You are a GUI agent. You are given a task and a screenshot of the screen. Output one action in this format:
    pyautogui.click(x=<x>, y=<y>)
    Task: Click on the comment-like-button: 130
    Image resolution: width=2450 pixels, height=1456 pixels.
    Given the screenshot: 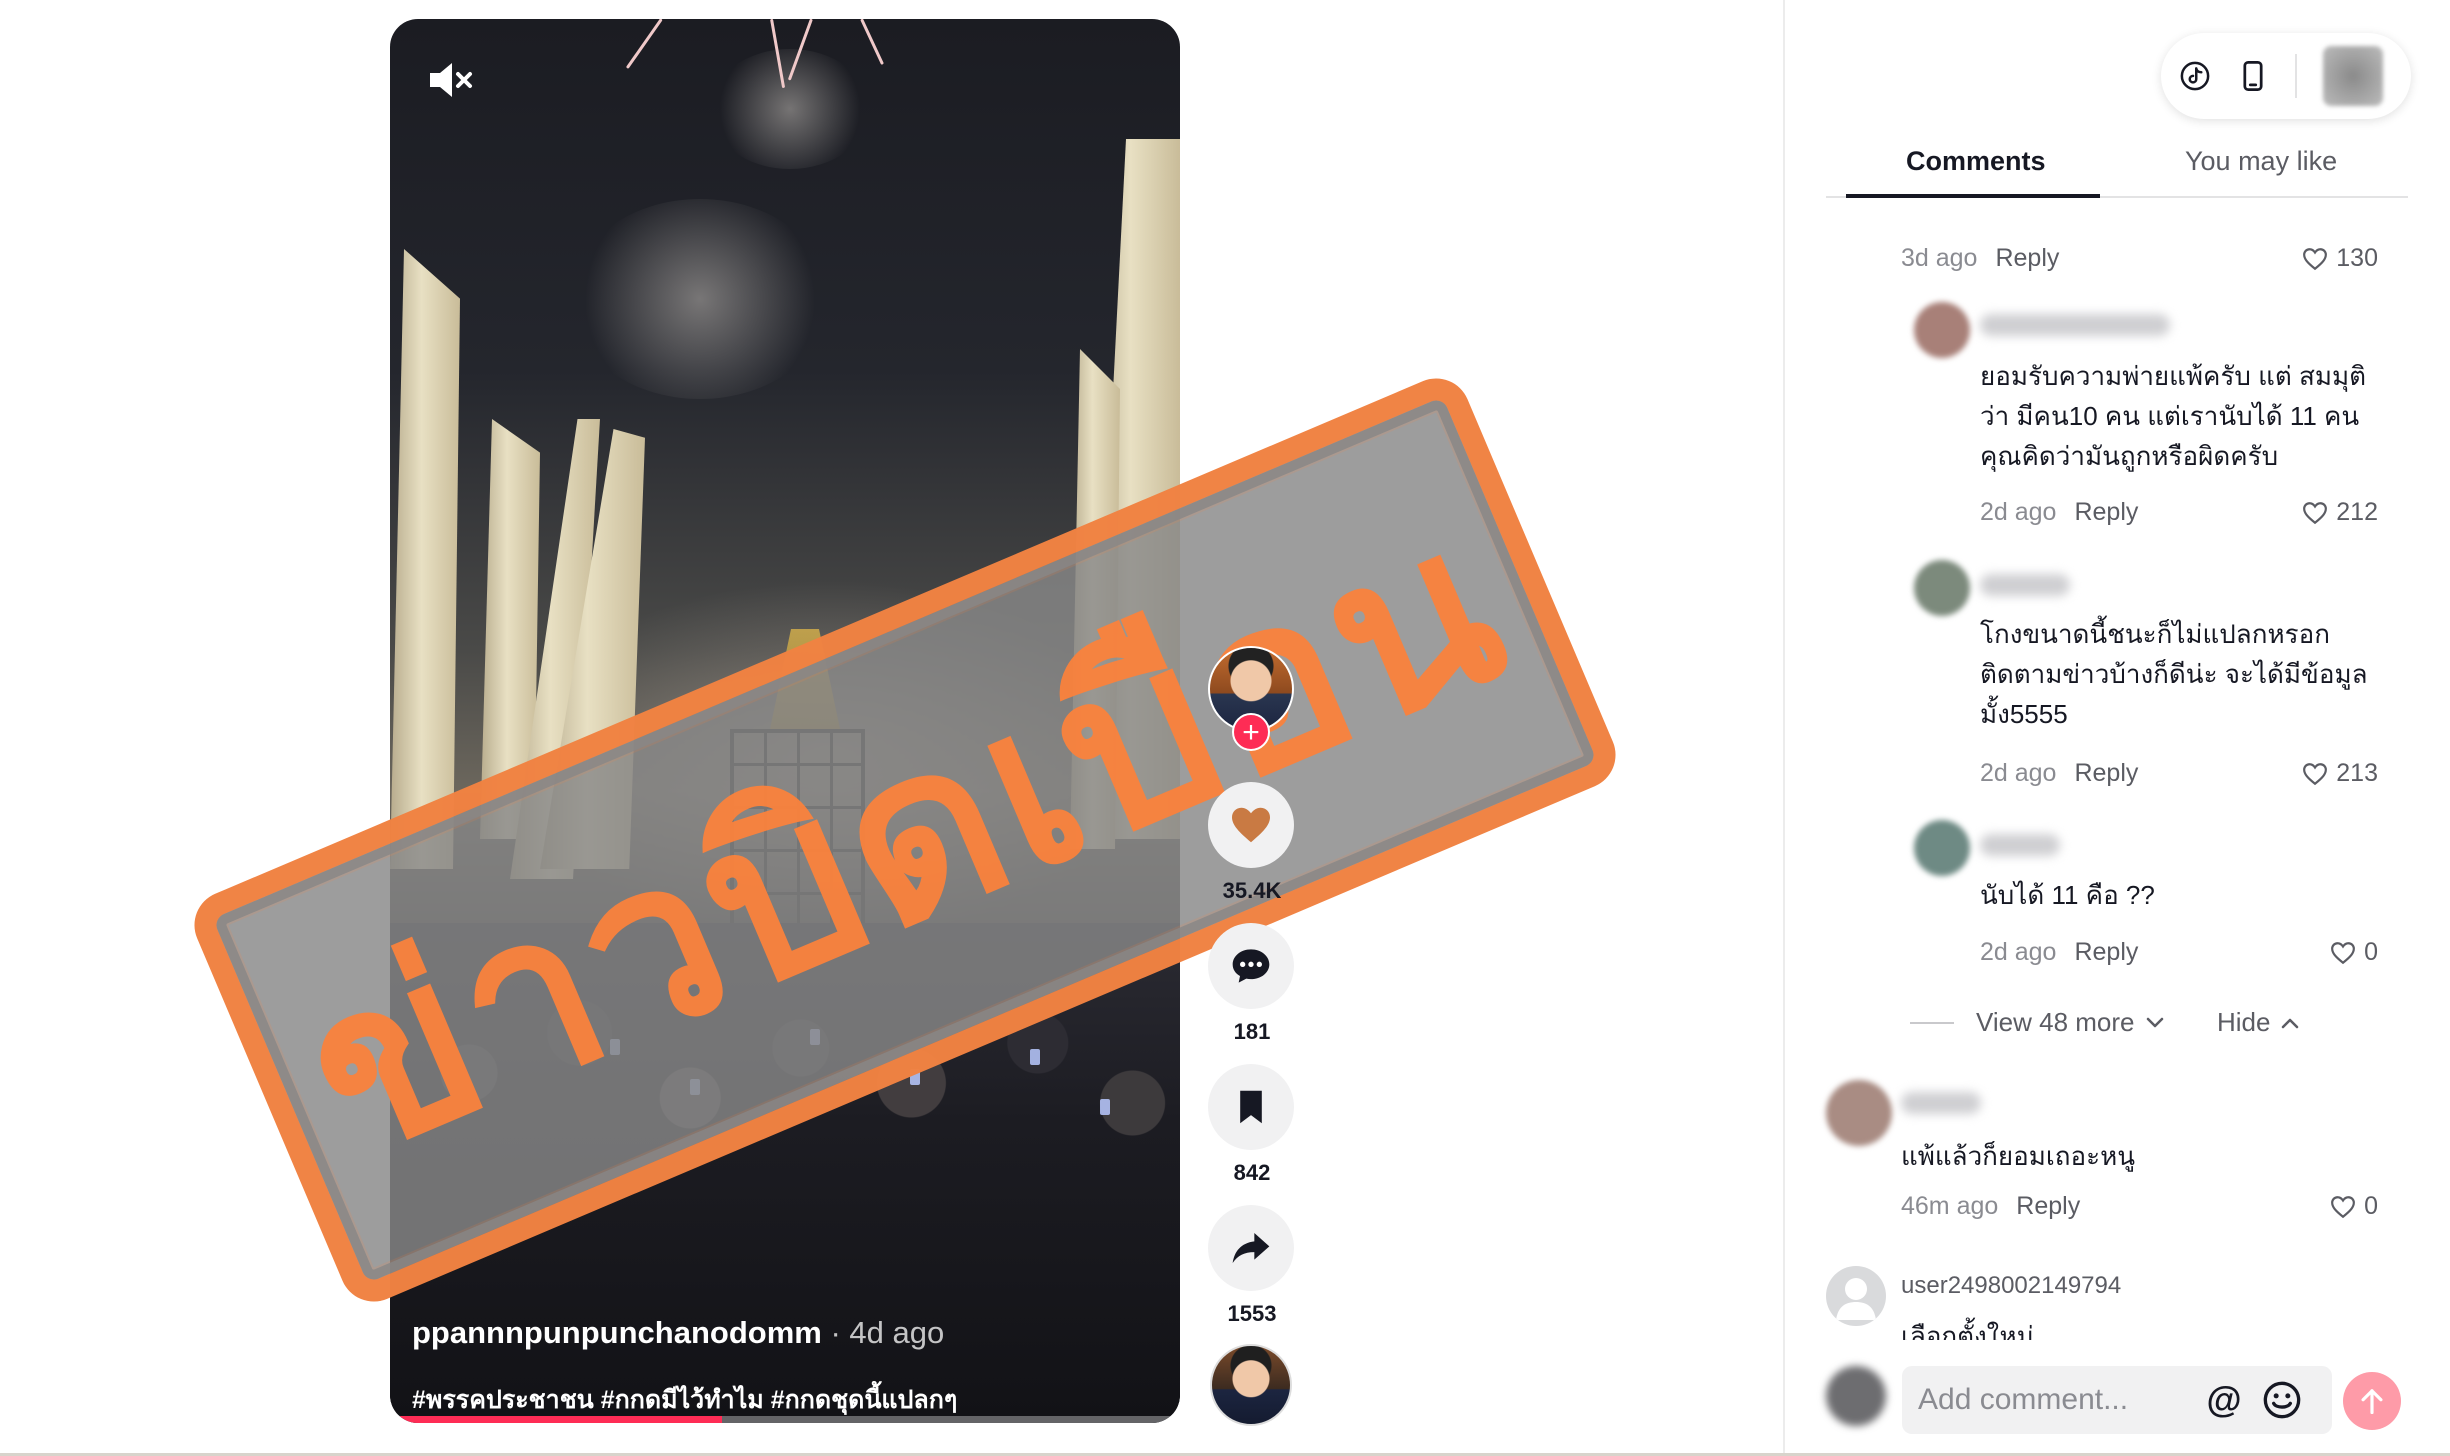 What is the action you would take?
    pyautogui.click(x=2340, y=258)
    